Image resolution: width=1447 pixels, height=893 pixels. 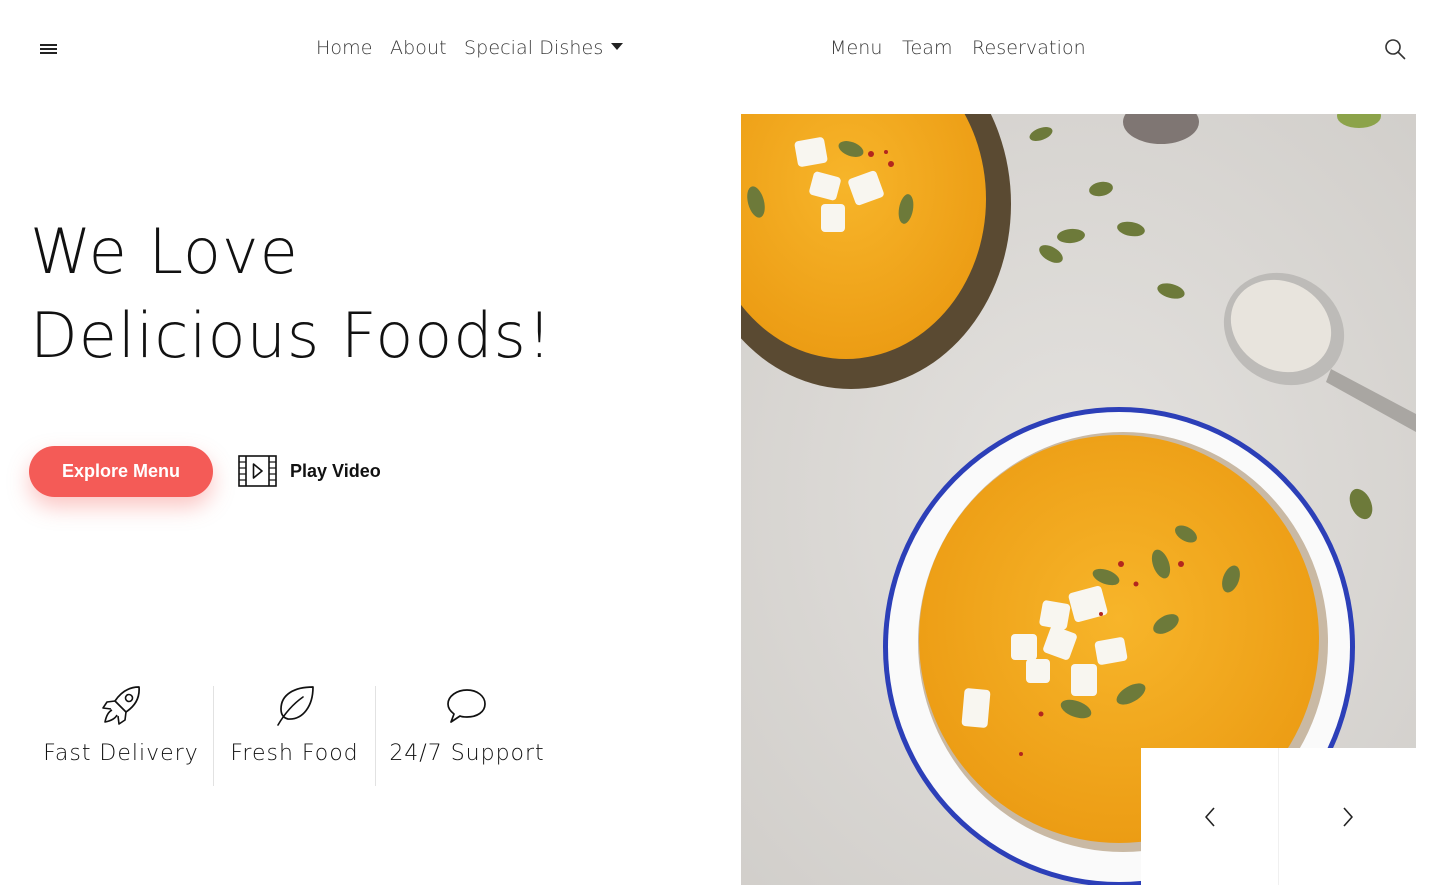 What do you see at coordinates (291, 335) in the screenshot?
I see `hero-title-line2: Delicious Foods!` at bounding box center [291, 335].